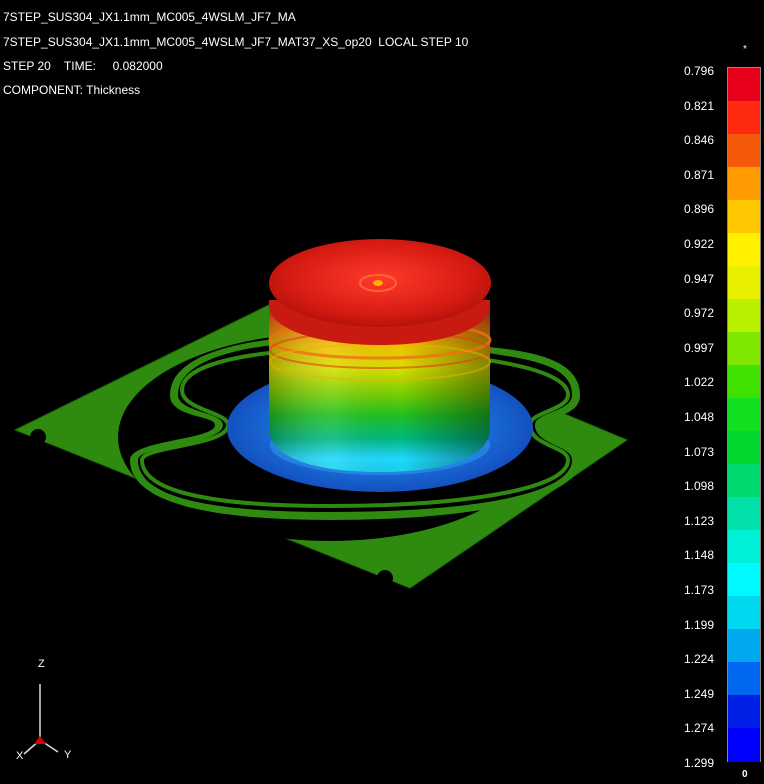  What do you see at coordinates (38, 437) in the screenshot?
I see `corner-notch-left` at bounding box center [38, 437].